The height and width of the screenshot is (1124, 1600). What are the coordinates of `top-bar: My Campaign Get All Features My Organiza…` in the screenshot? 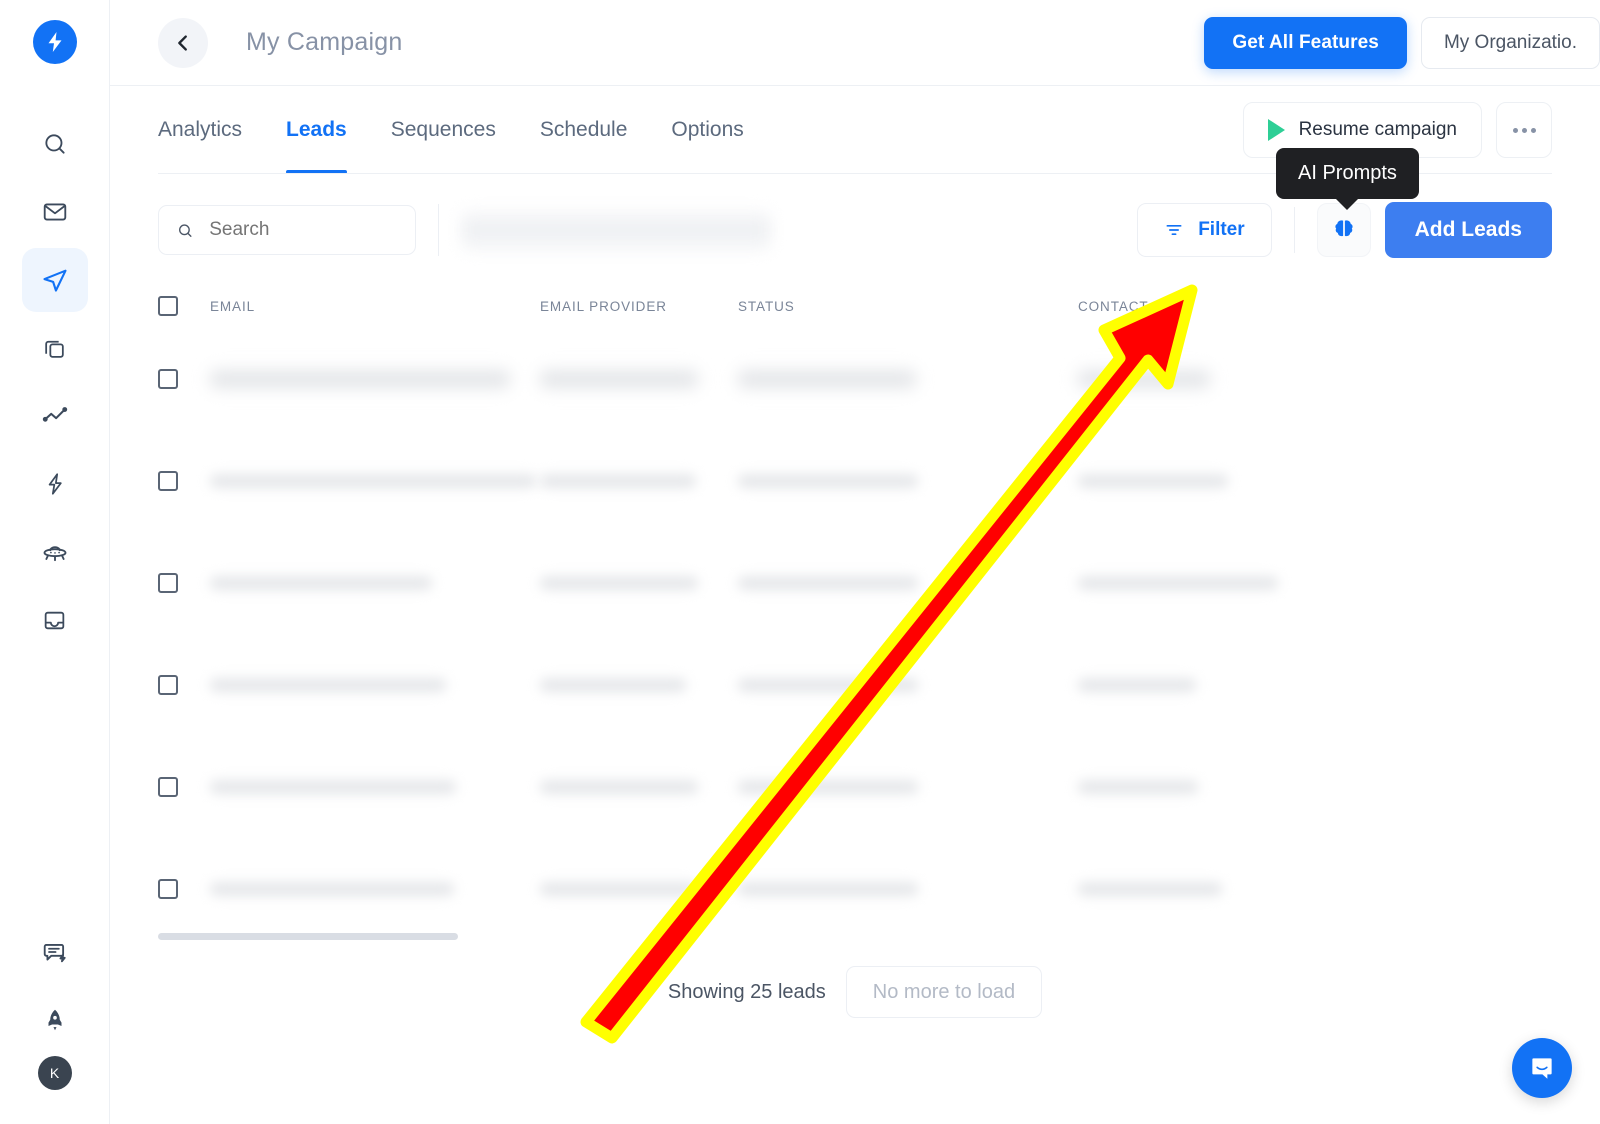 It's located at (855, 43).